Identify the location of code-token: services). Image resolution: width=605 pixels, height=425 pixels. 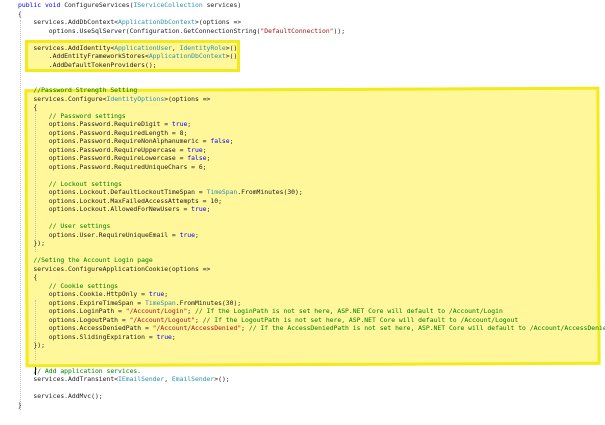
(222, 5).